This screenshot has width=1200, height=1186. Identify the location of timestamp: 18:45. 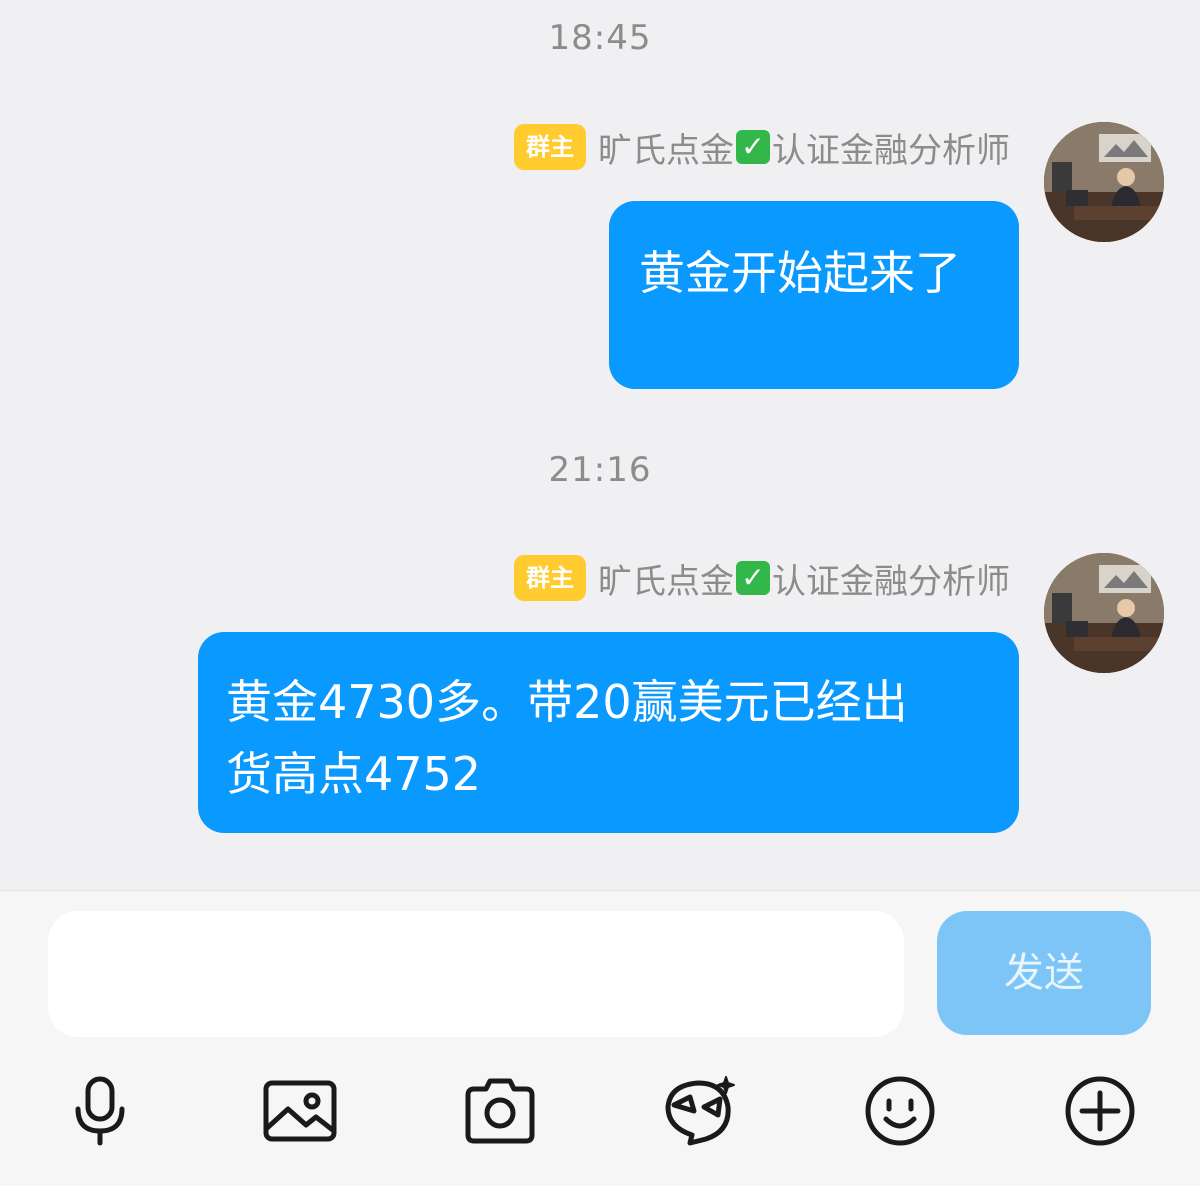
(600, 38).